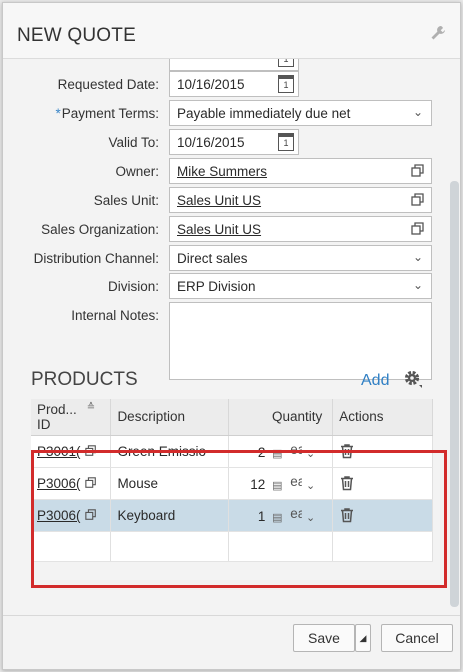 The width and height of the screenshot is (463, 672). I want to click on quantity-value: 1, so click(250, 516).